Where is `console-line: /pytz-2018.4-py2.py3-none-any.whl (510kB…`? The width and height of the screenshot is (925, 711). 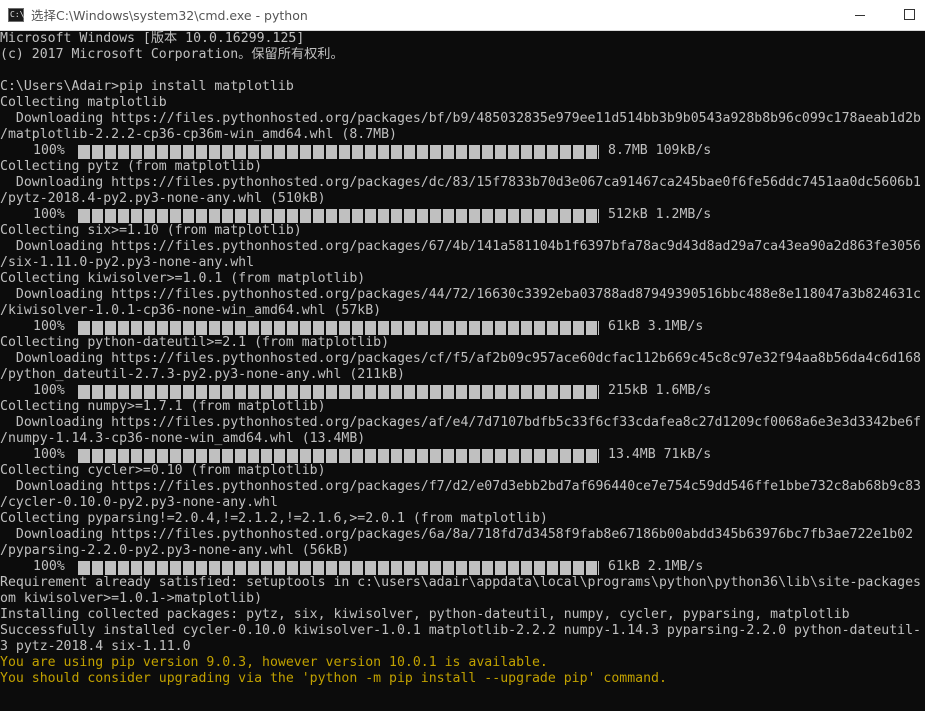 console-line: /pytz-2018.4-py2.py3-none-any.whl (510kB… is located at coordinates (163, 198).